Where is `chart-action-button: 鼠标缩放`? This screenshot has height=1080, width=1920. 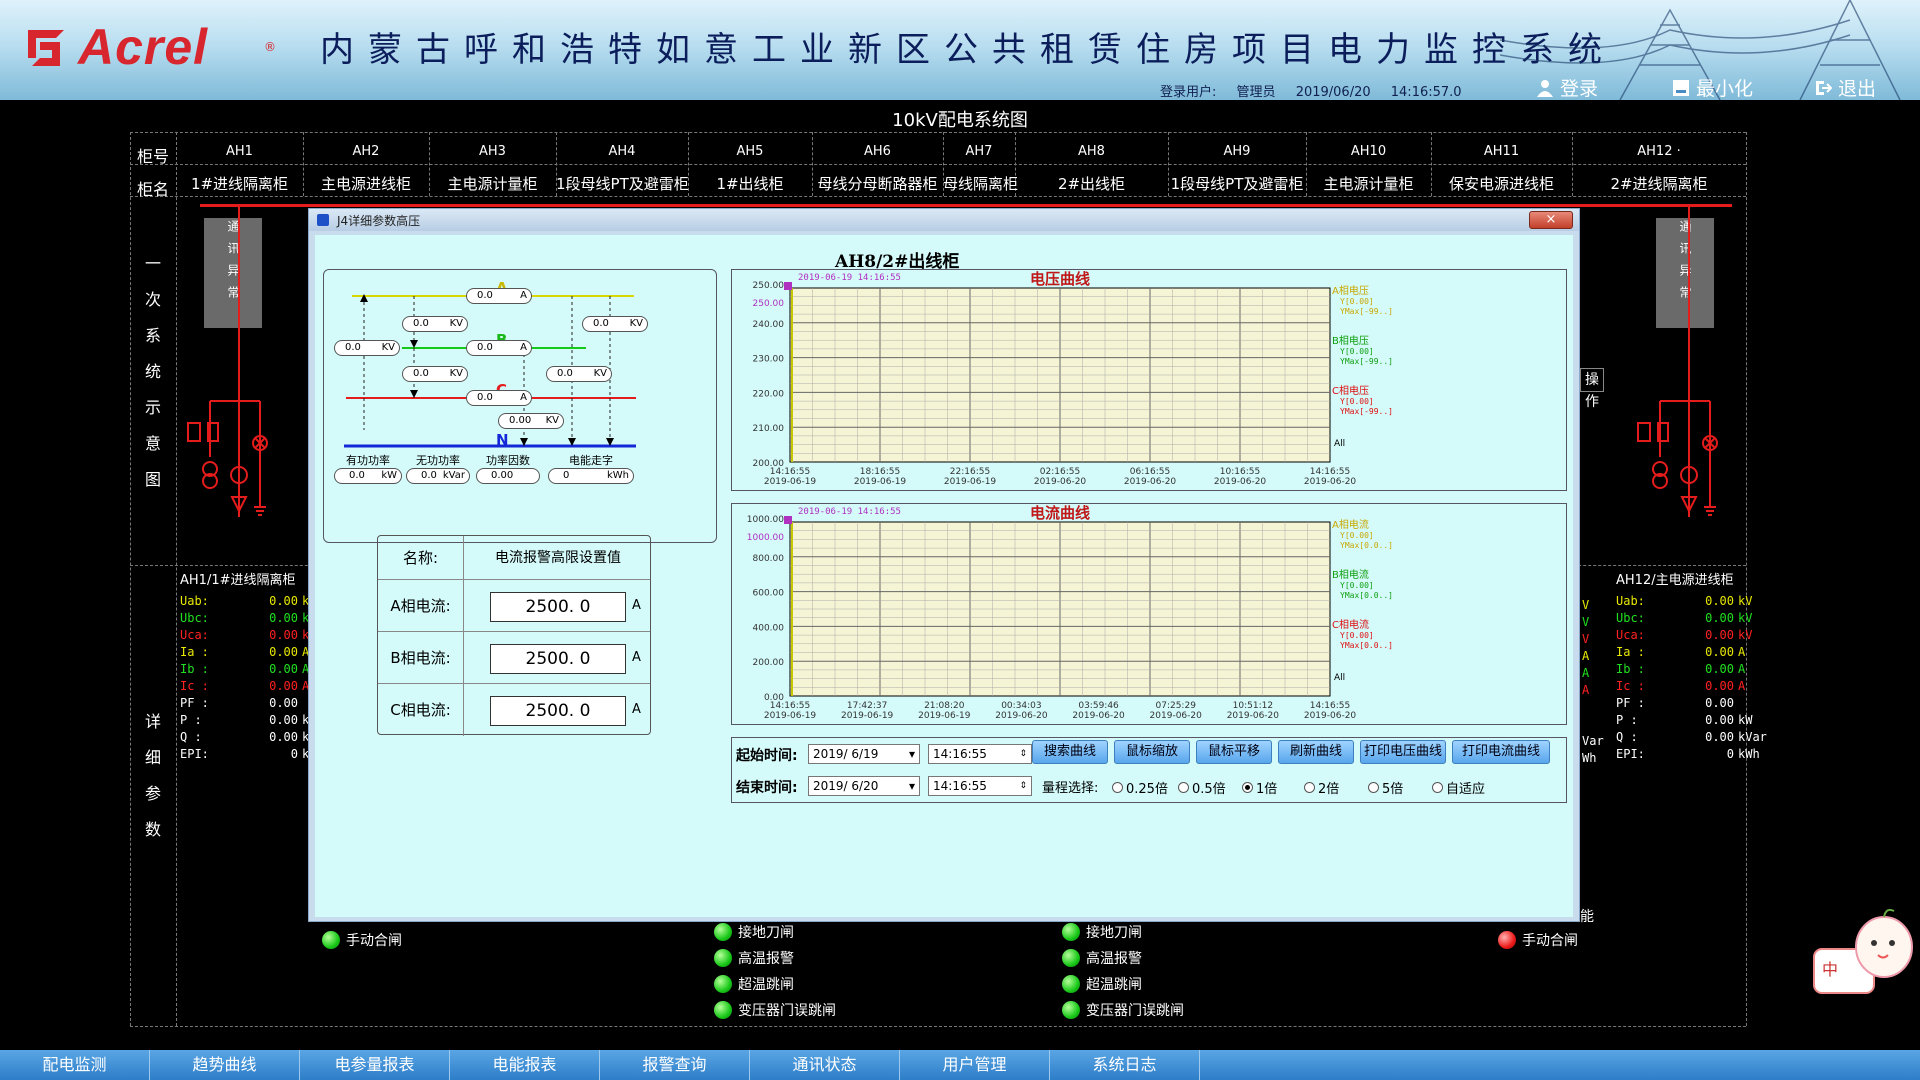
chart-action-button: 鼠标缩放 is located at coordinates (1152, 752).